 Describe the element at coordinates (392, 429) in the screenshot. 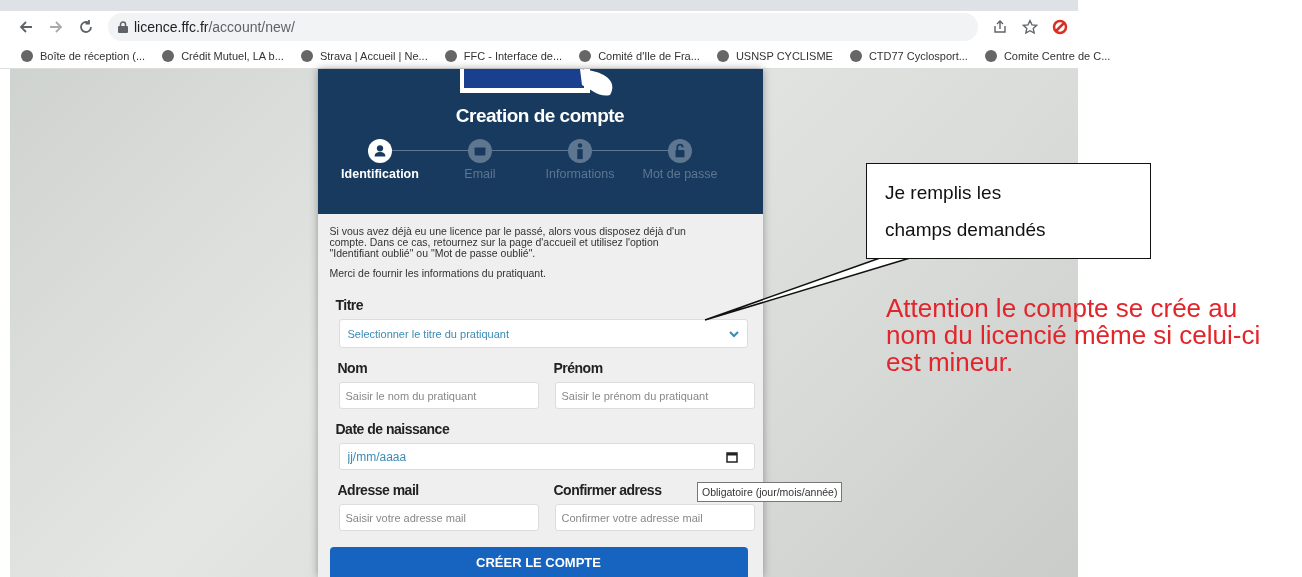

I see `field-label: Date de naissance` at that location.